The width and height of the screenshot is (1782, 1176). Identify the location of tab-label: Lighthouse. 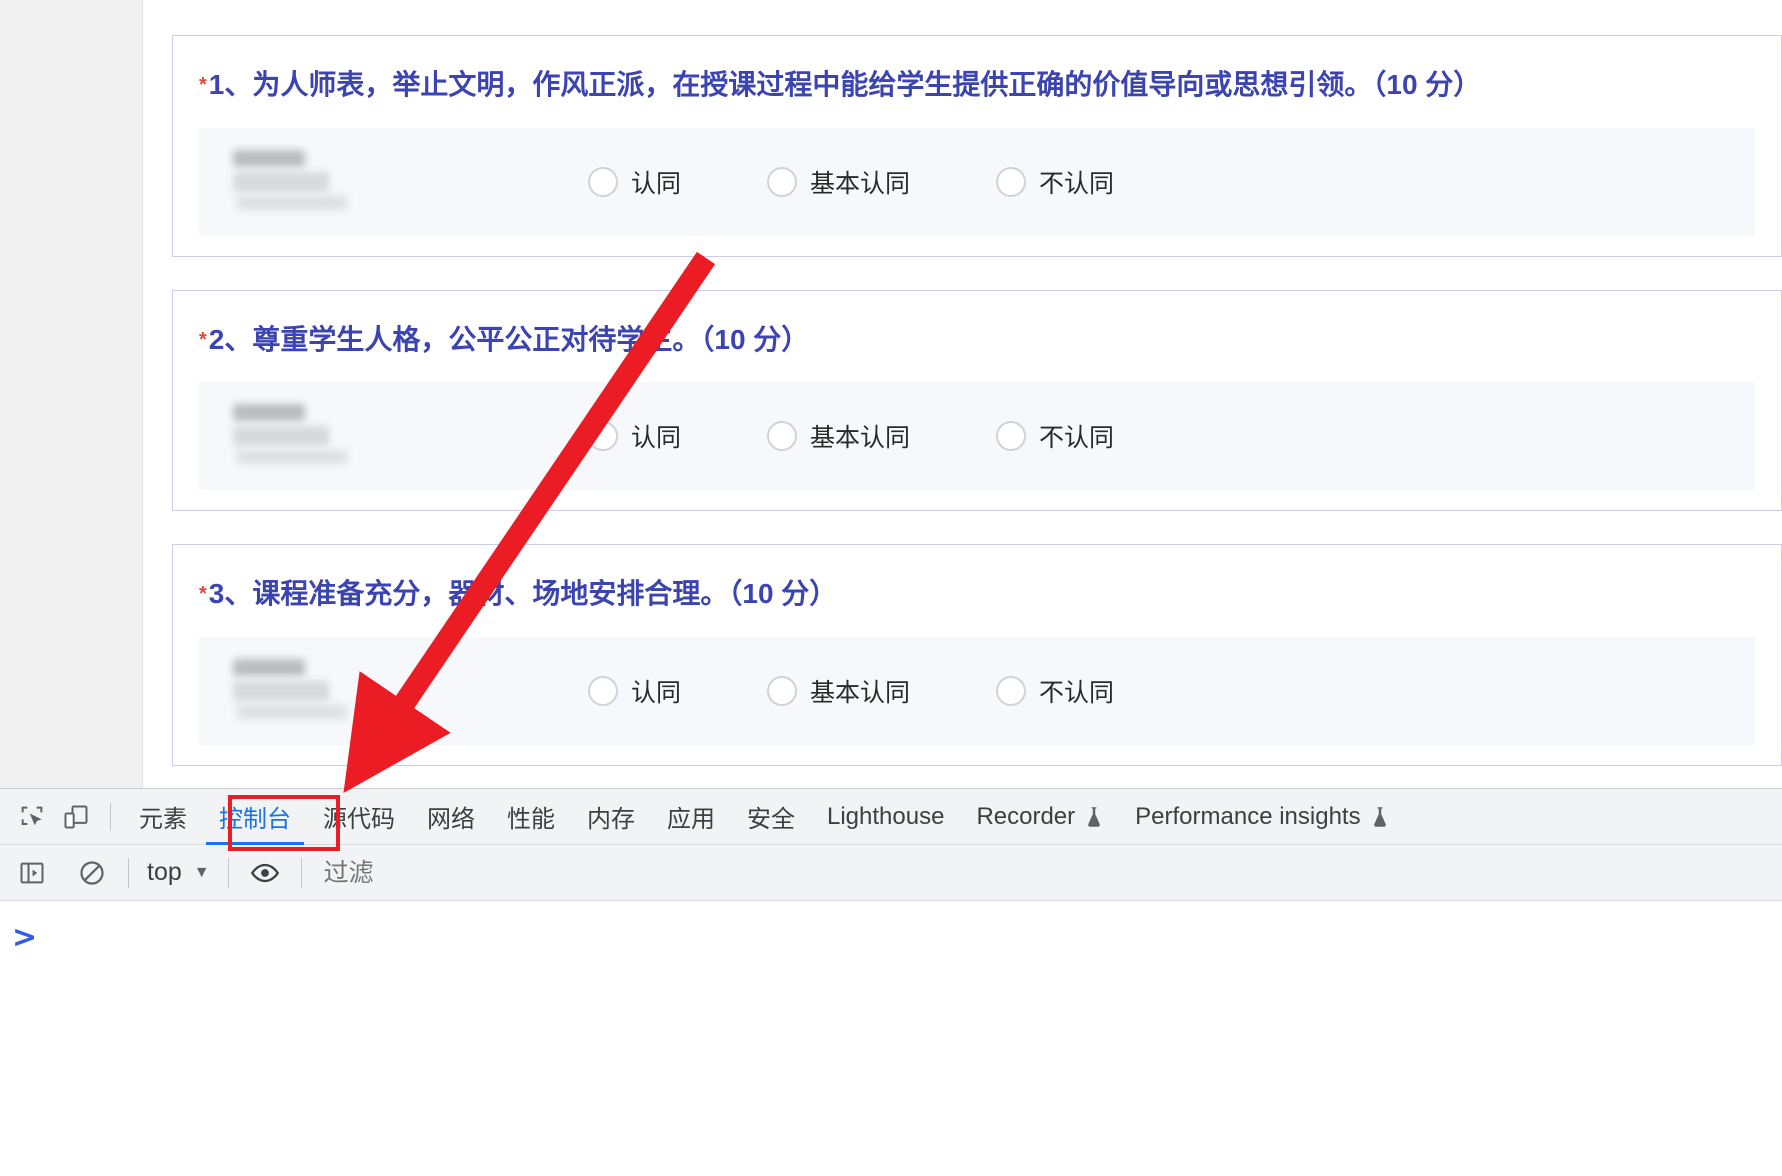
(886, 816).